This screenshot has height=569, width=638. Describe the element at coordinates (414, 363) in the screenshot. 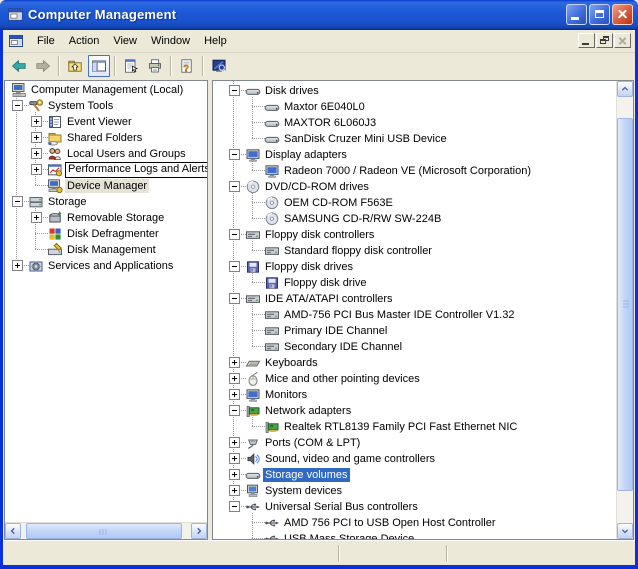

I see `tree-item: Keyboards` at that location.